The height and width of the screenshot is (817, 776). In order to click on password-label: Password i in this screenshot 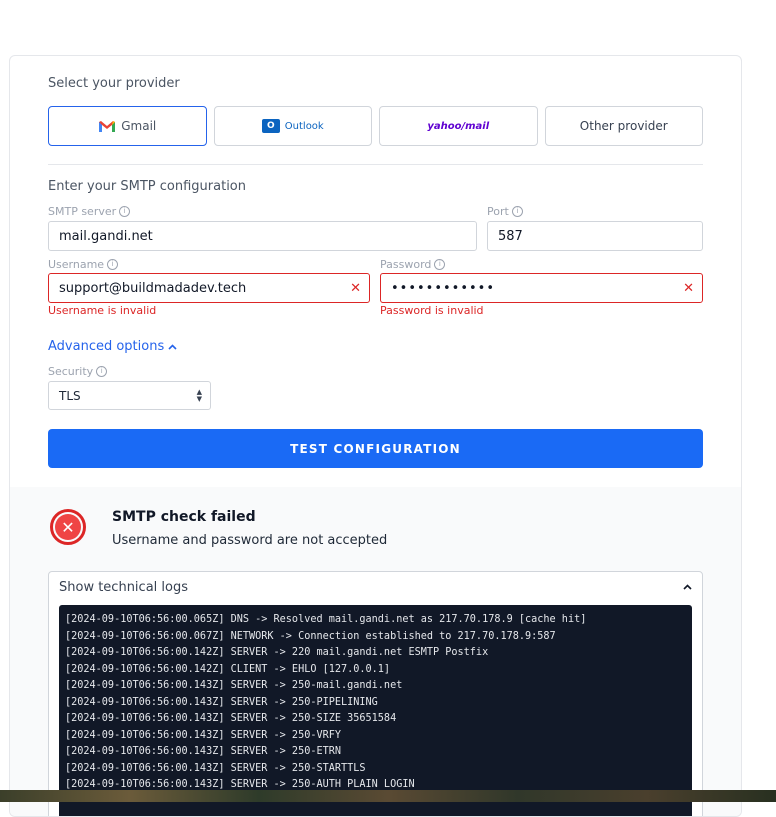, I will do `click(413, 264)`.